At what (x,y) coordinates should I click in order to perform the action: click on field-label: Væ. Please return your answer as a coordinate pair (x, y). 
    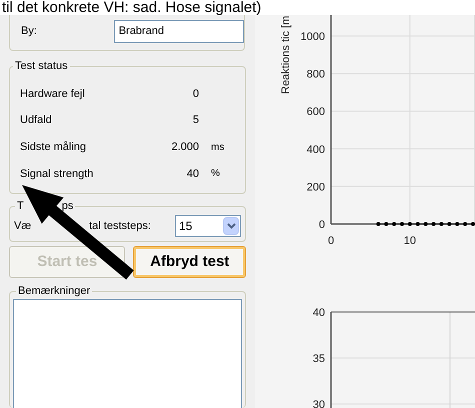
    Looking at the image, I should click on (23, 226).